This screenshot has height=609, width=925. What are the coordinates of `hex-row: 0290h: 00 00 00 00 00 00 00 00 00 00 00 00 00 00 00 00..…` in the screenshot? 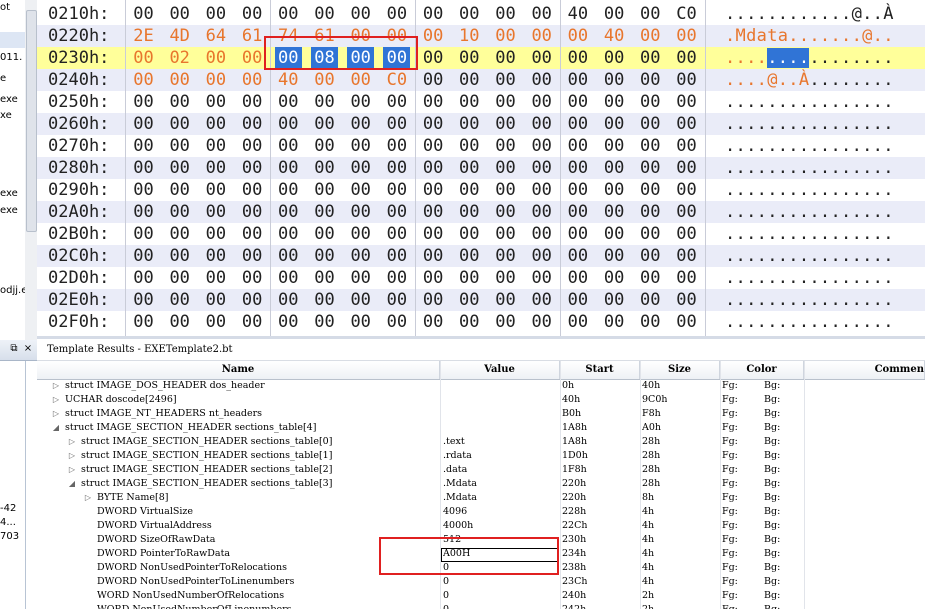 It's located at (481, 190).